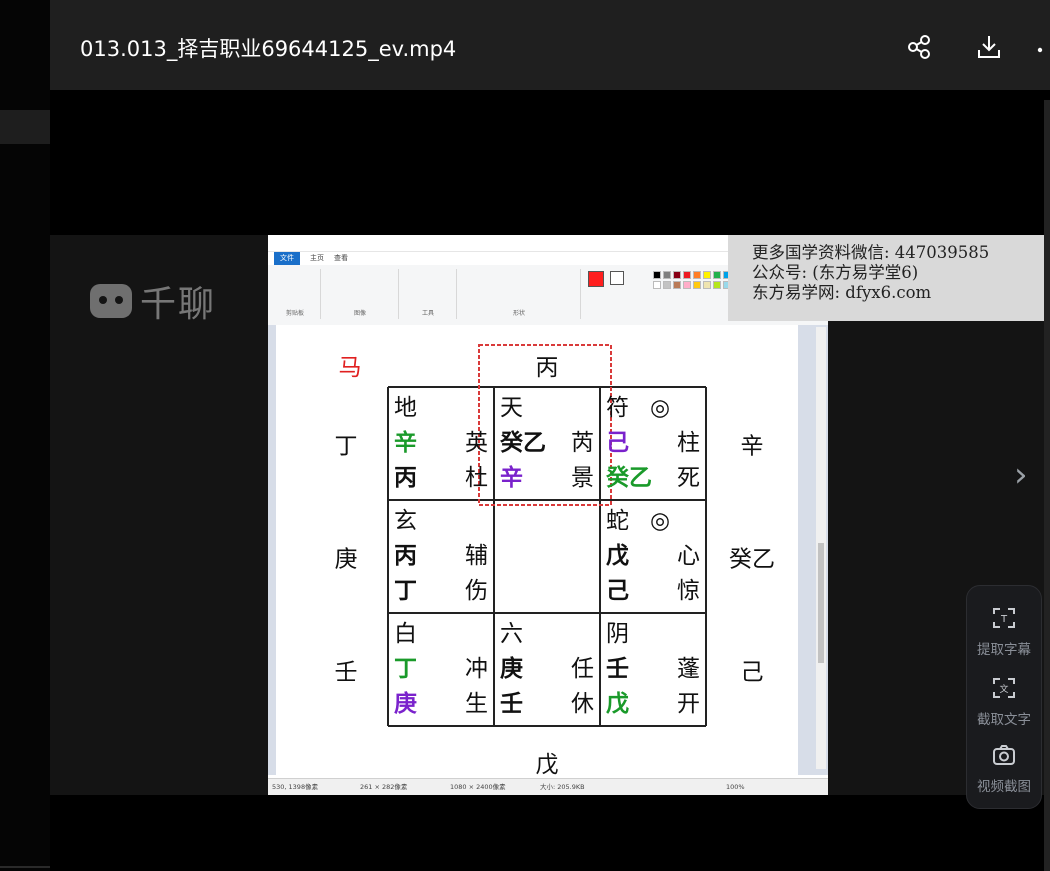  What do you see at coordinates (1004, 701) in the screenshot?
I see `capture-text-button: 文 截取文字` at bounding box center [1004, 701].